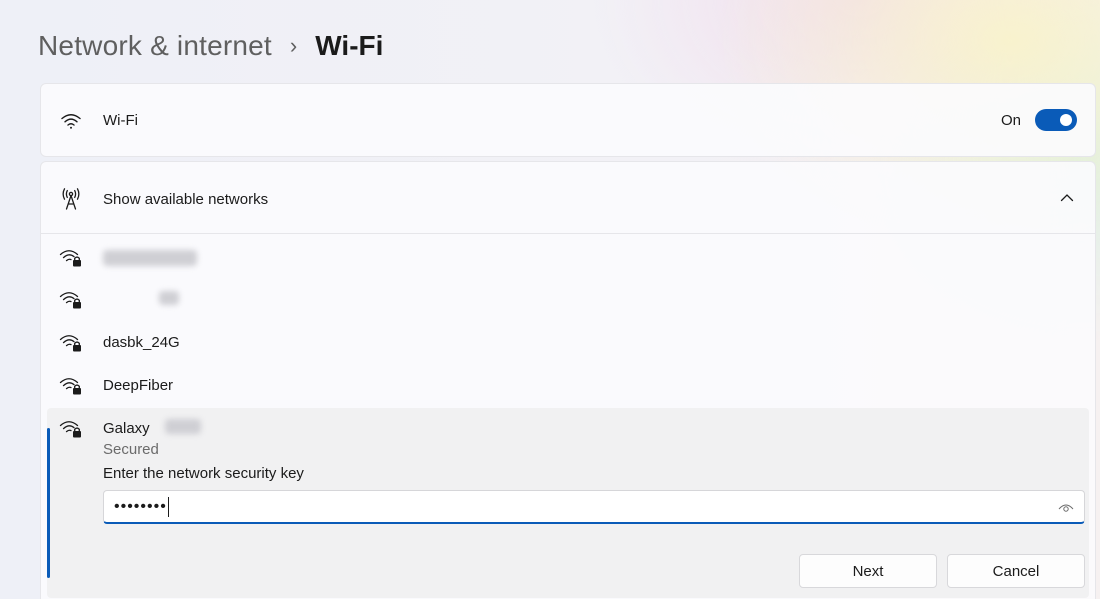 The height and width of the screenshot is (599, 1100). What do you see at coordinates (1067, 198) in the screenshot?
I see `chevron-up-icon` at bounding box center [1067, 198].